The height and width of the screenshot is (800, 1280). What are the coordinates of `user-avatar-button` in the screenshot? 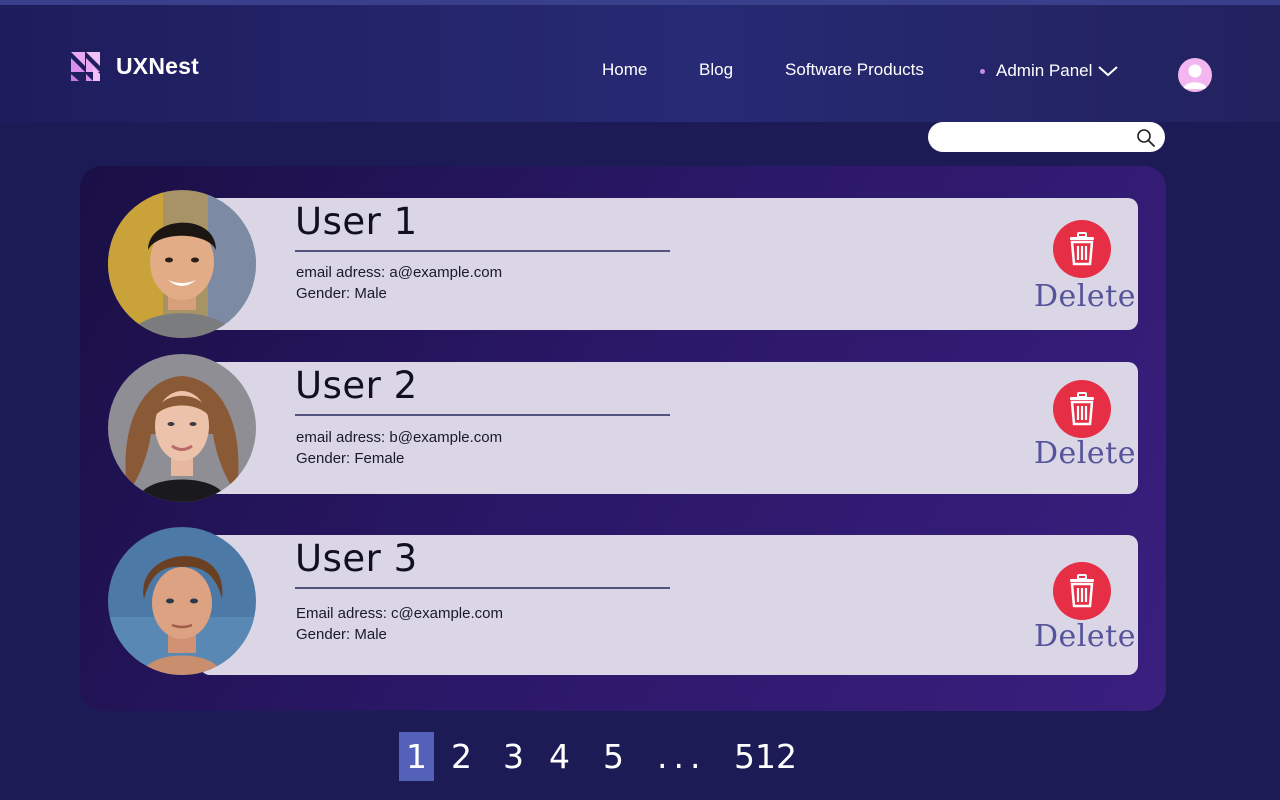 It's located at (1195, 75).